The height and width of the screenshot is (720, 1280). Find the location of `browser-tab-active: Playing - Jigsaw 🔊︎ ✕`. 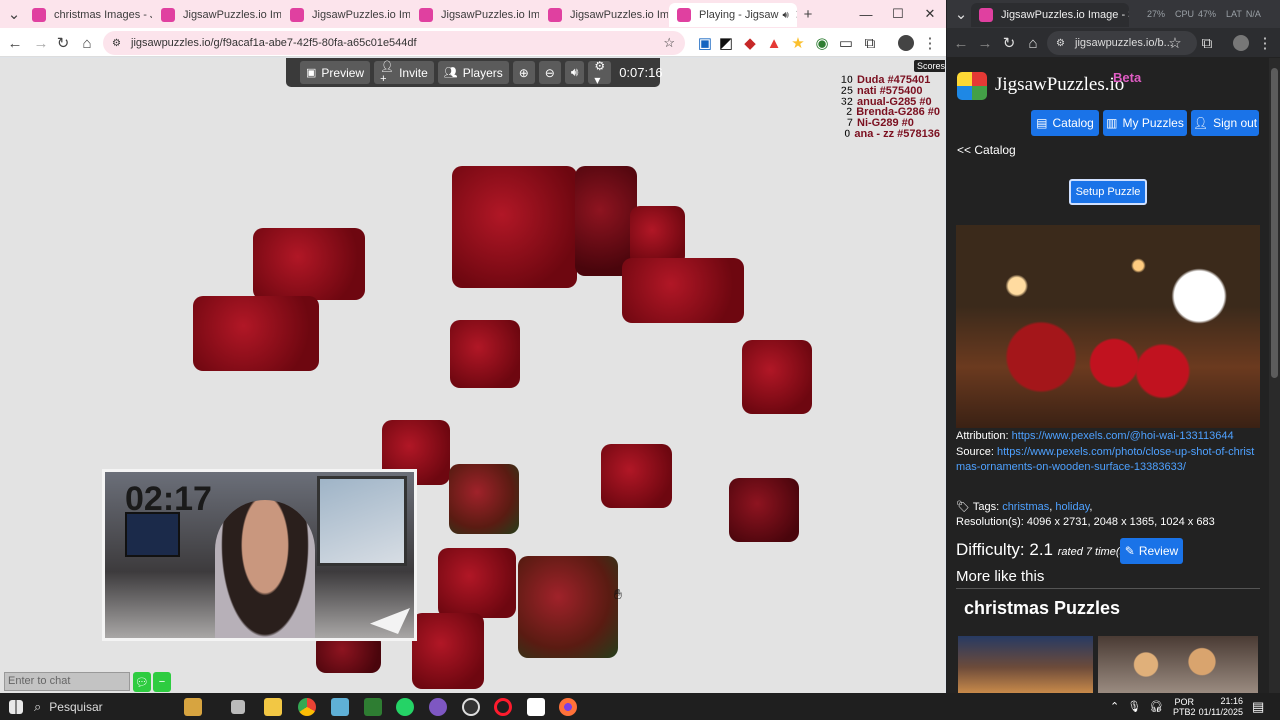

browser-tab-active: Playing - Jigsaw 🔊︎ ✕ is located at coordinates (733, 15).